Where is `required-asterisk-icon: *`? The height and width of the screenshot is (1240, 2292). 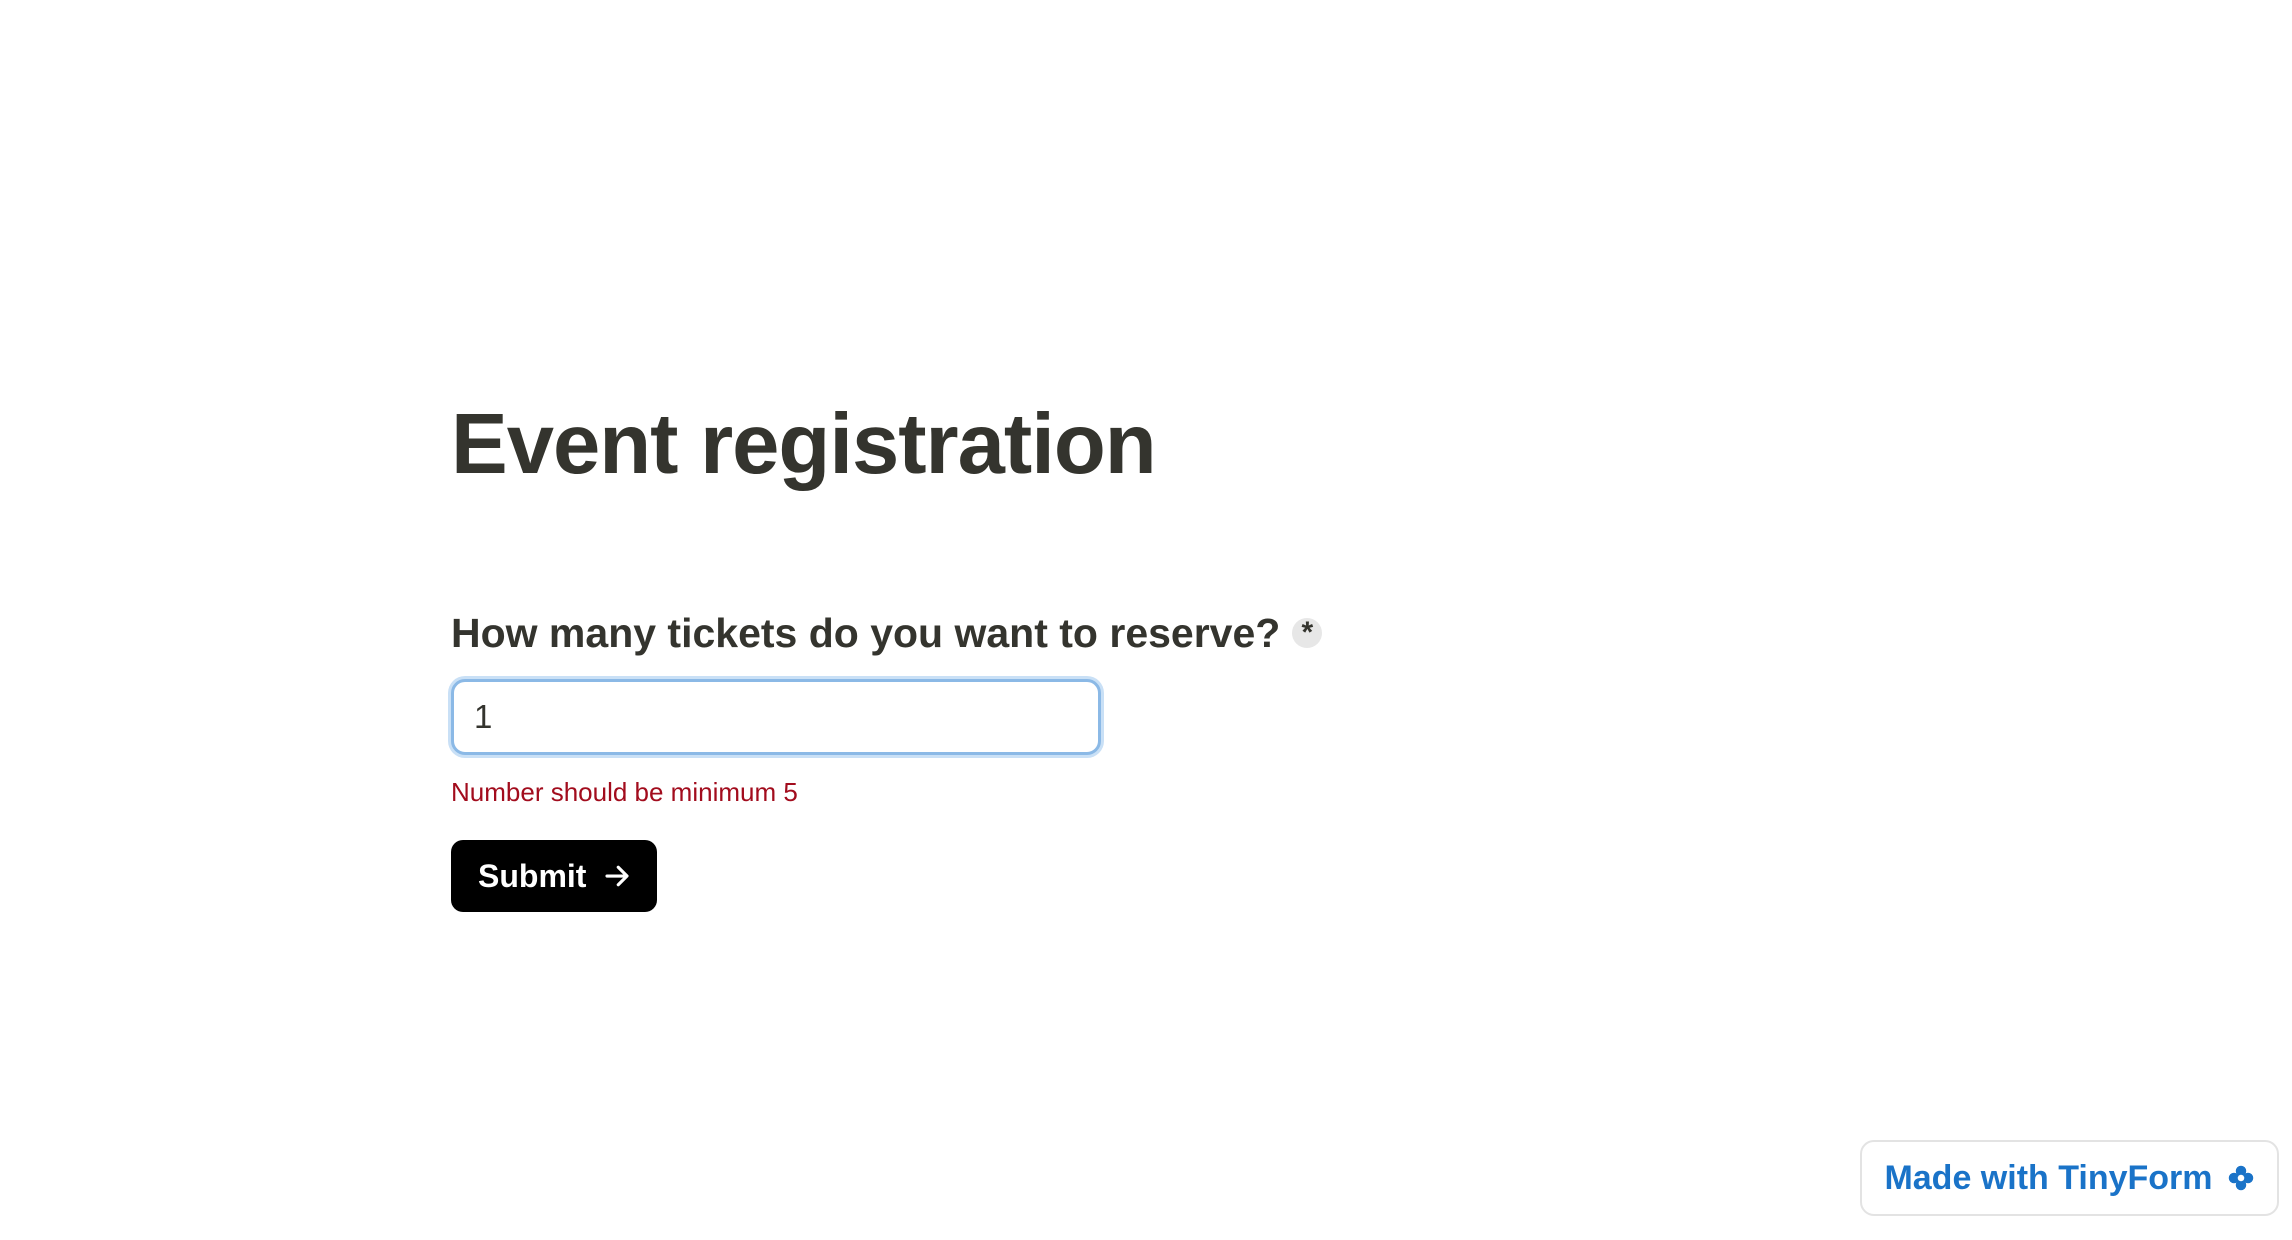 required-asterisk-icon: * is located at coordinates (1307, 633).